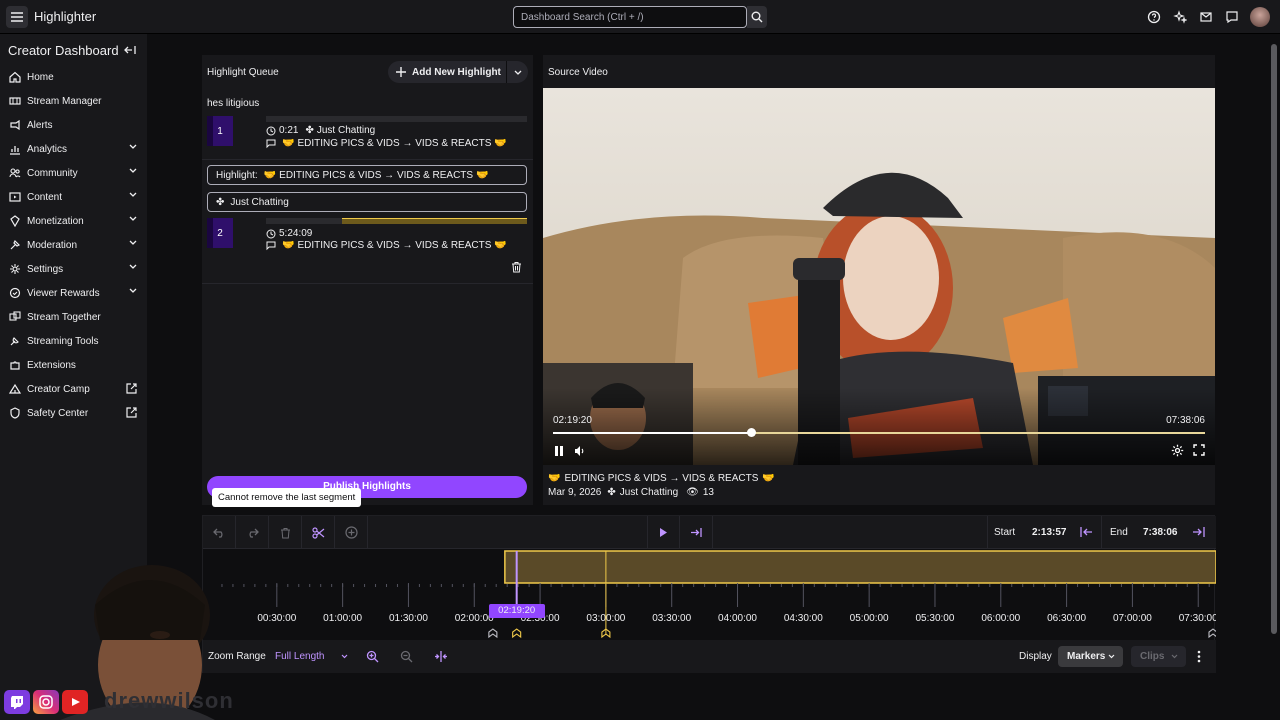 The image size is (1280, 720). I want to click on whispers-icon, so click(1232, 17).